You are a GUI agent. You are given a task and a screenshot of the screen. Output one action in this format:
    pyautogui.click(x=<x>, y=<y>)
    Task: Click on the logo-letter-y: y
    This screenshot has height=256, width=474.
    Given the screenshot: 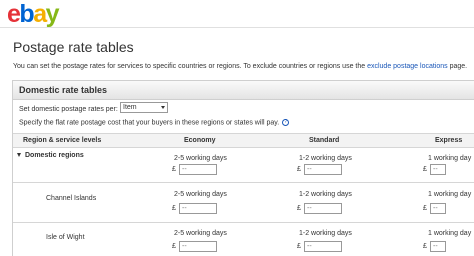 What is the action you would take?
    pyautogui.click(x=52, y=14)
    